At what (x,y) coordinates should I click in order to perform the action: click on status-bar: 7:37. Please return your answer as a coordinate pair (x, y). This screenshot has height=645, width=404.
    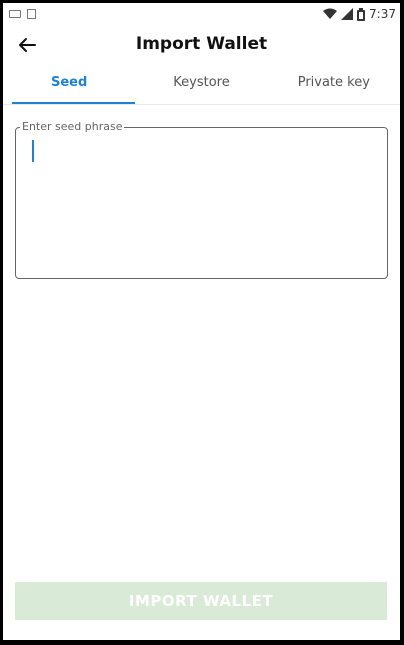
    Looking at the image, I should click on (201, 15).